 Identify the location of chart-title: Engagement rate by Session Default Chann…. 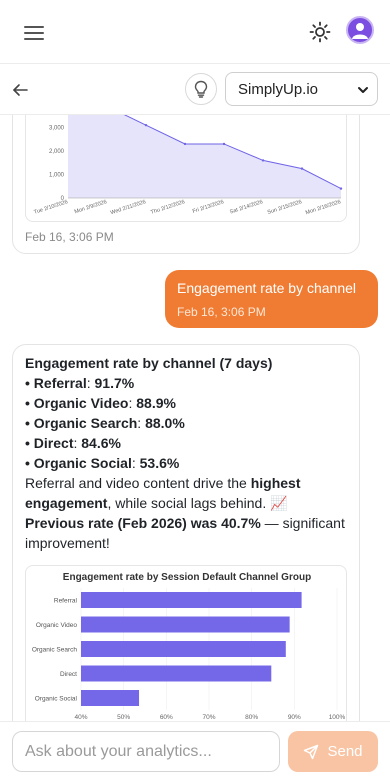
(187, 577).